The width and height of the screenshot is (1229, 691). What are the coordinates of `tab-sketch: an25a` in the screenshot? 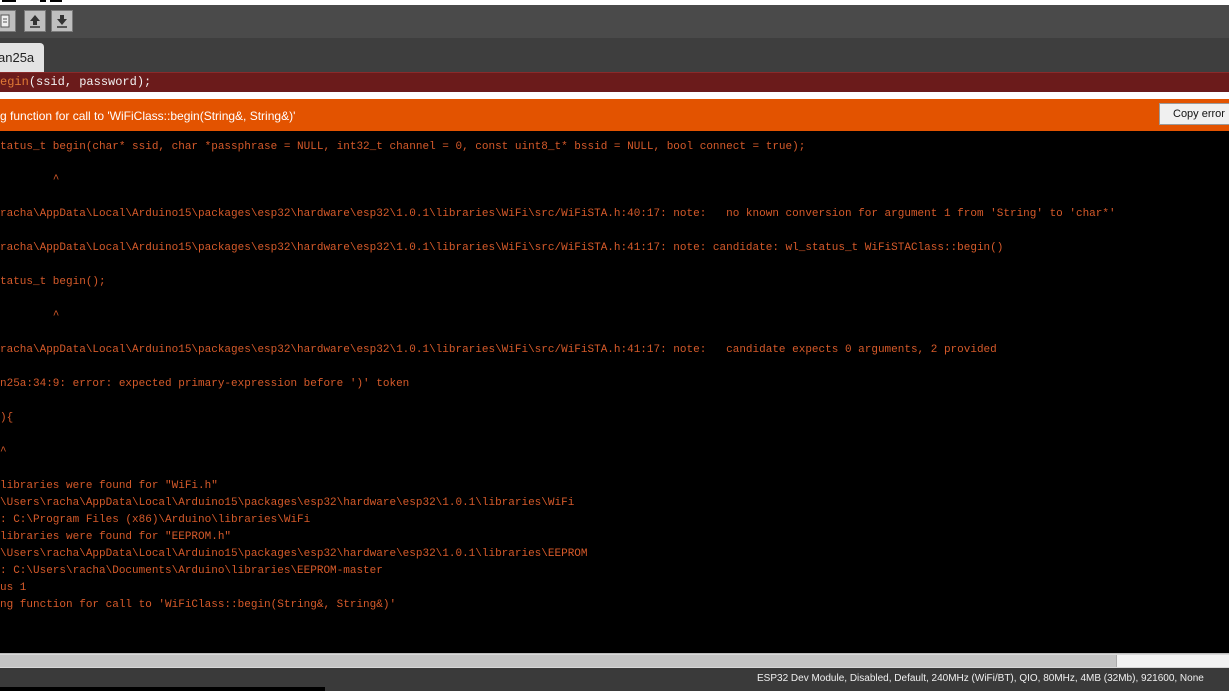 It's located at (22, 57).